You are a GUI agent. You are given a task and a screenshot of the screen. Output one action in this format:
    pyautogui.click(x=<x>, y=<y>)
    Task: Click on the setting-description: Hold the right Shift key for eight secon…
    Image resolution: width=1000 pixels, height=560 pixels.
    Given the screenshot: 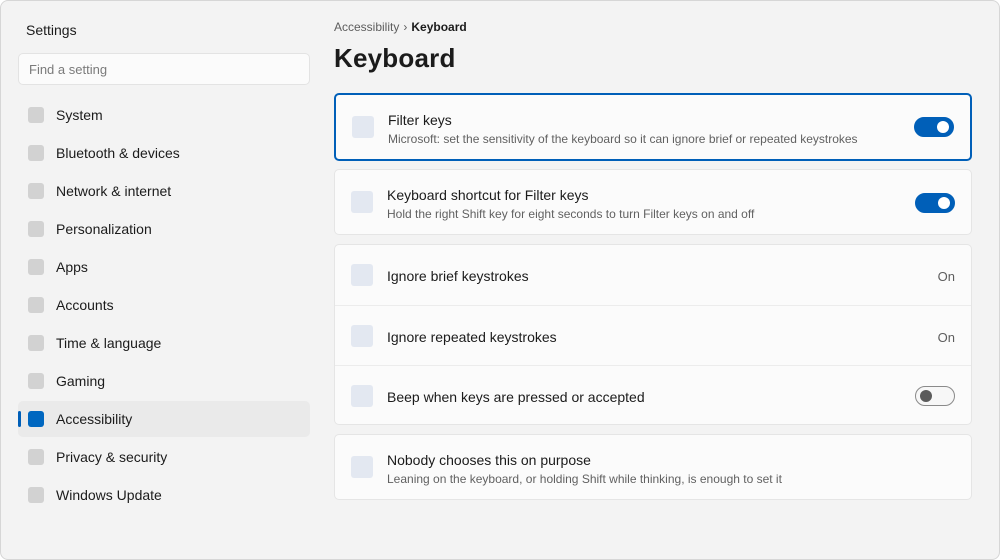 What is the action you would take?
    pyautogui.click(x=571, y=214)
    